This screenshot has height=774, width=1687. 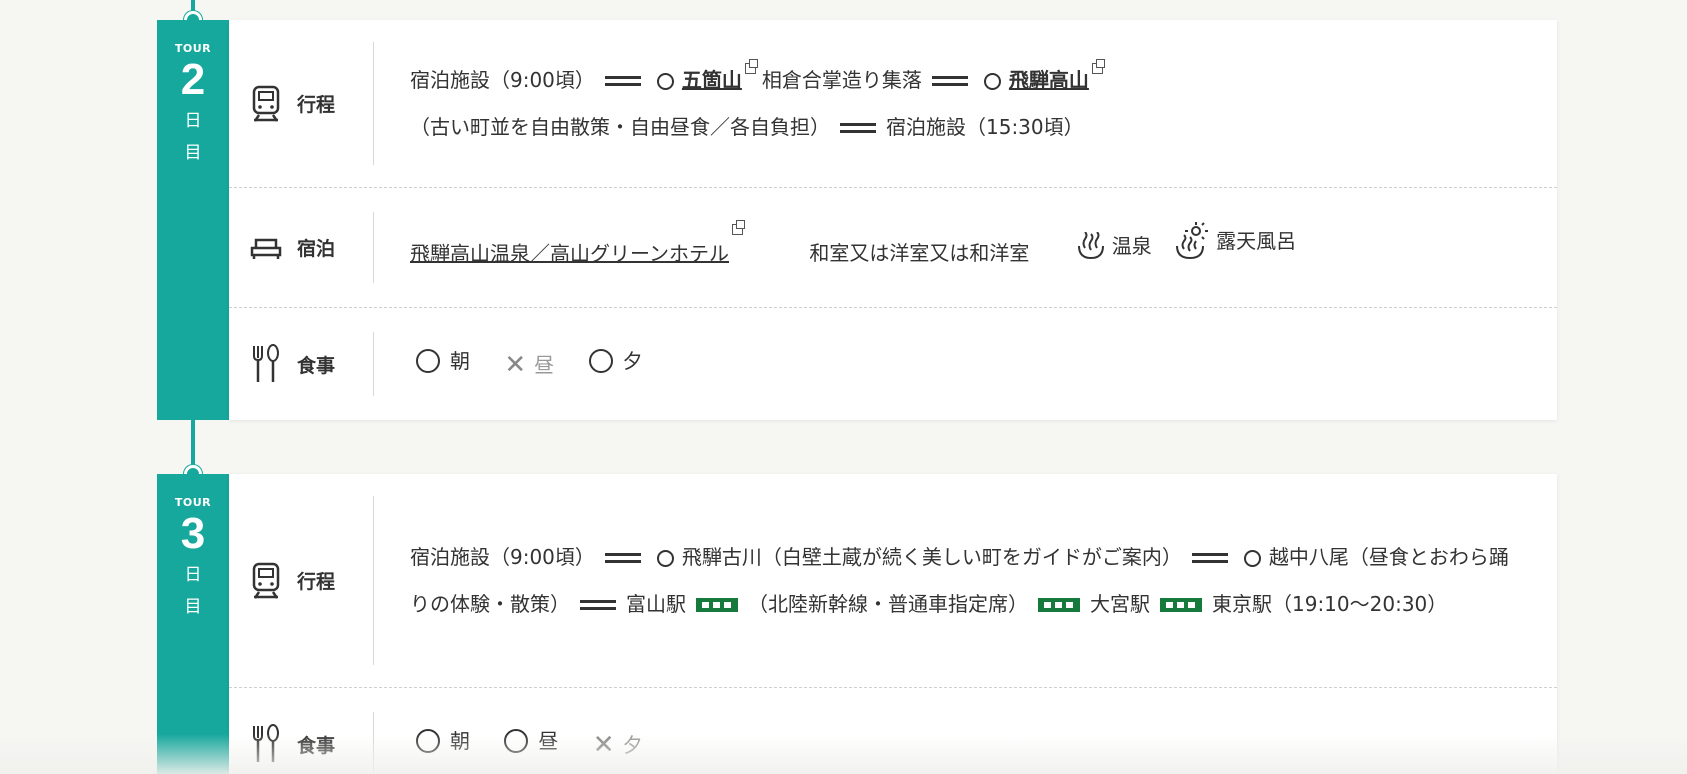 What do you see at coordinates (1120, 603) in the screenshot?
I see `itinerary-segment: 大宮駅` at bounding box center [1120, 603].